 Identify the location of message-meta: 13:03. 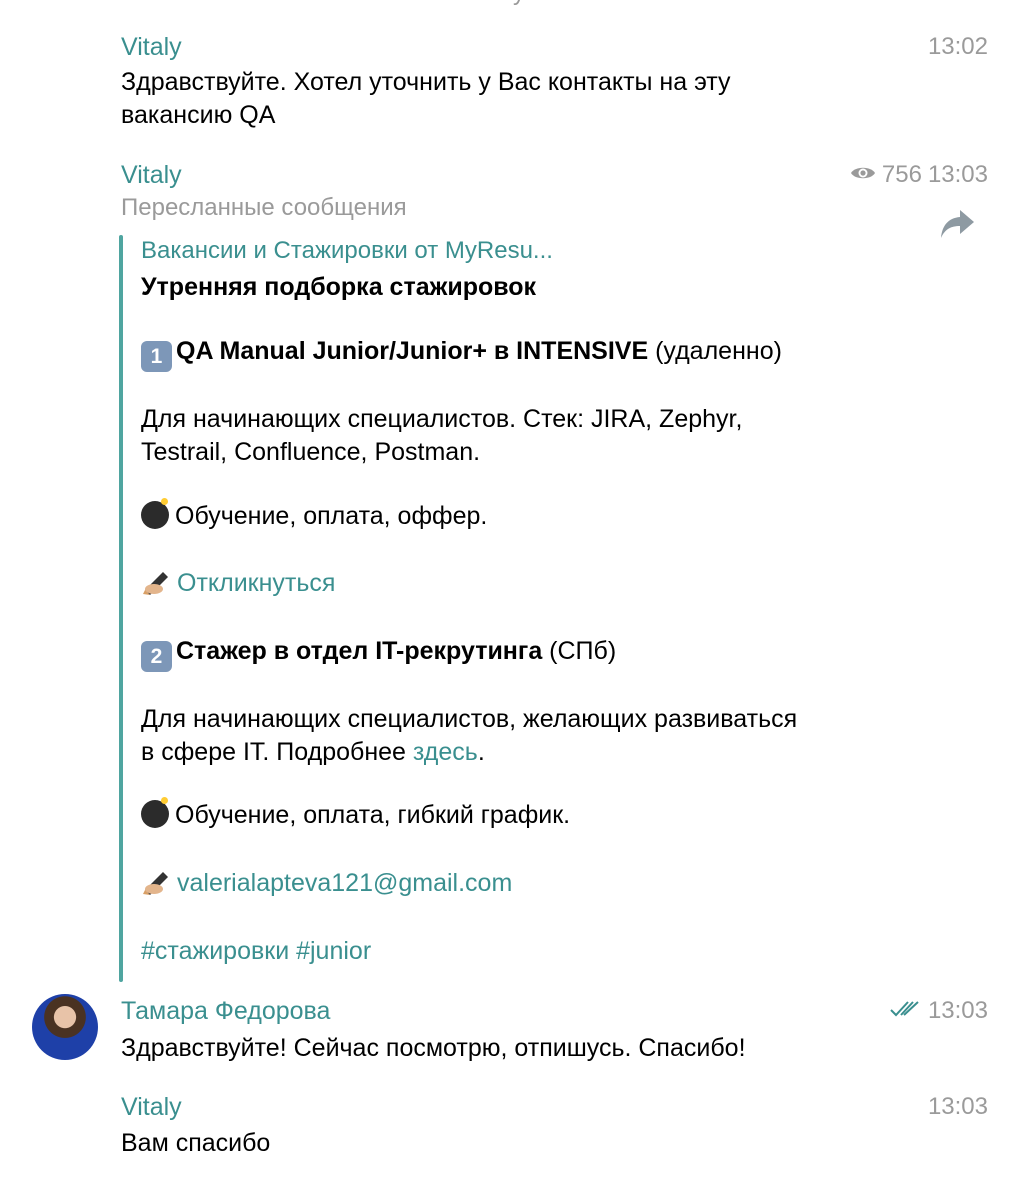
(939, 1011).